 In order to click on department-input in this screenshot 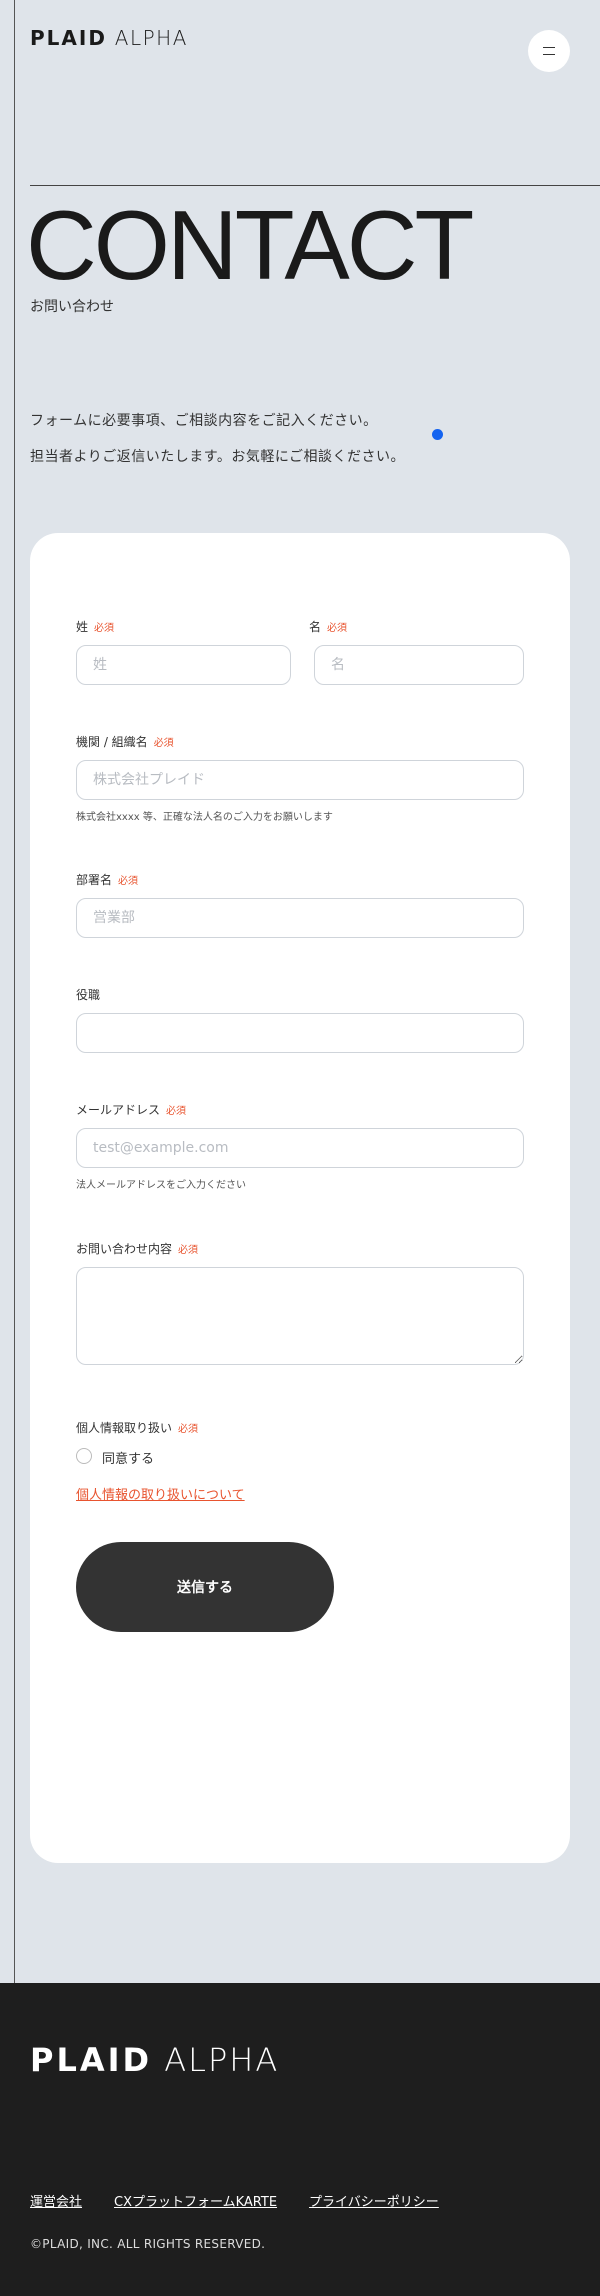, I will do `click(300, 918)`.